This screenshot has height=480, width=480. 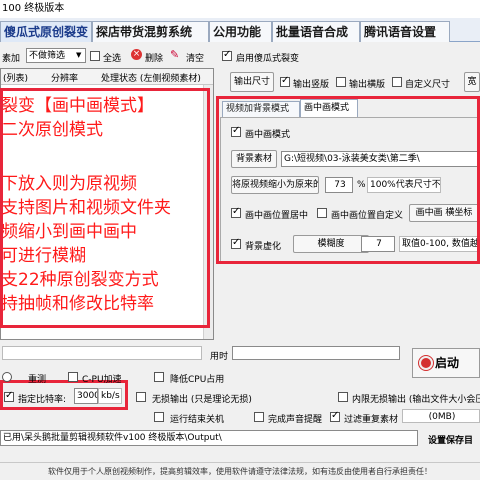 What do you see at coordinates (86, 396) in the screenshot?
I see `bitrate-input: 3000` at bounding box center [86, 396].